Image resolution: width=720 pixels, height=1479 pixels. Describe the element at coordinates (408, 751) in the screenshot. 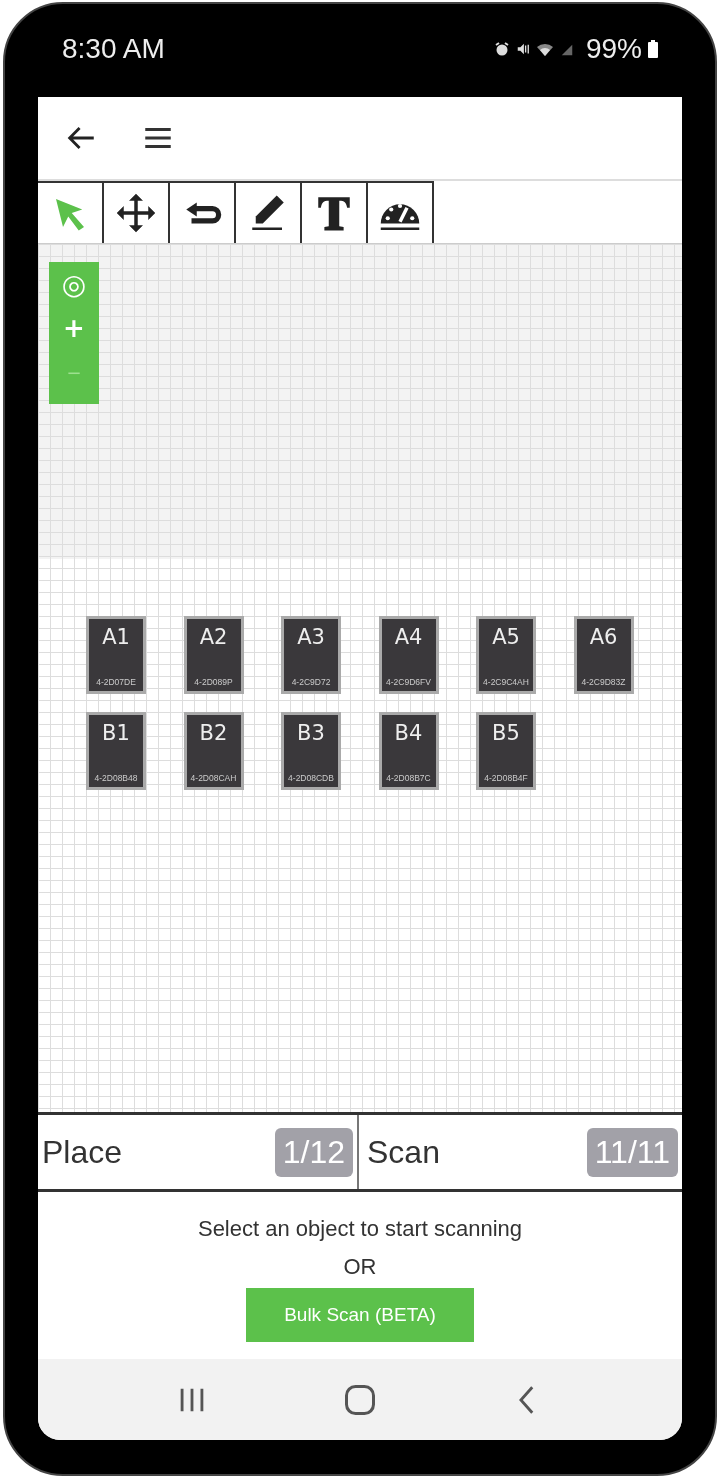

I see `bin-tile: B4 4-2D08B7C` at that location.